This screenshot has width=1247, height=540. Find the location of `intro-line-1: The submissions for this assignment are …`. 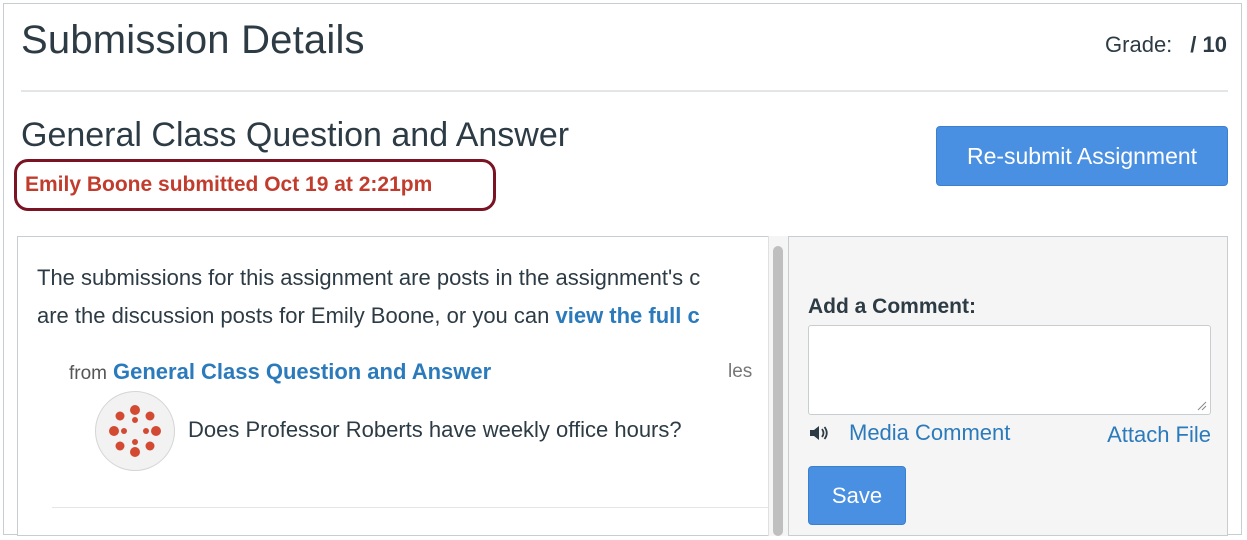

intro-line-1: The submissions for this assignment are … is located at coordinates (369, 277).